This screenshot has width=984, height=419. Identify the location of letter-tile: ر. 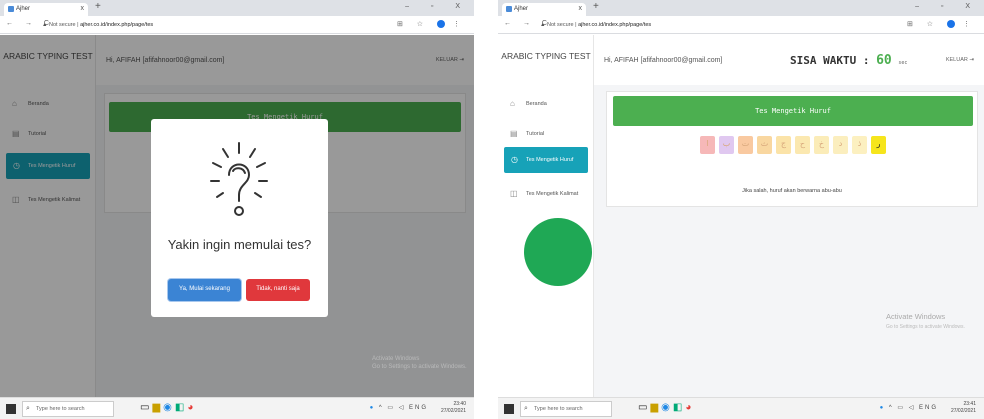
(878, 145).